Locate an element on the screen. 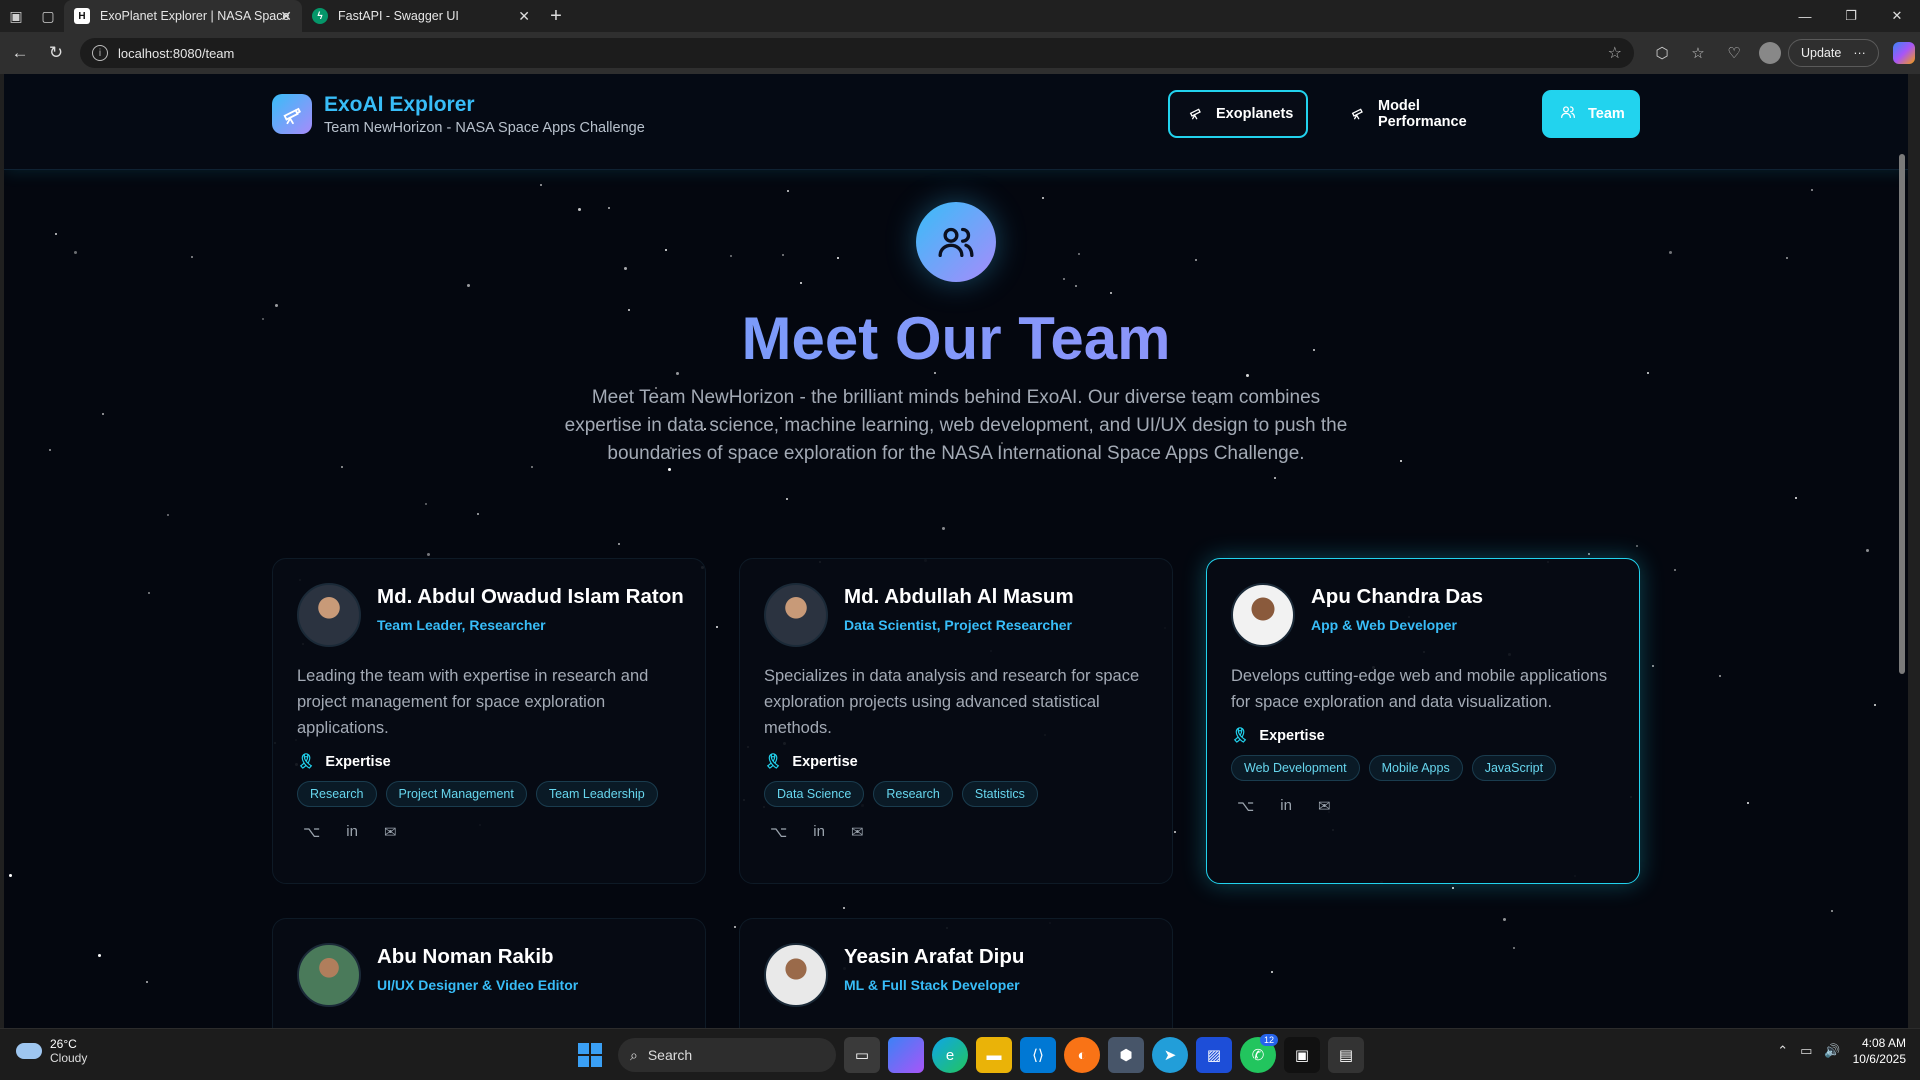  profile-avatar is located at coordinates (1770, 53).